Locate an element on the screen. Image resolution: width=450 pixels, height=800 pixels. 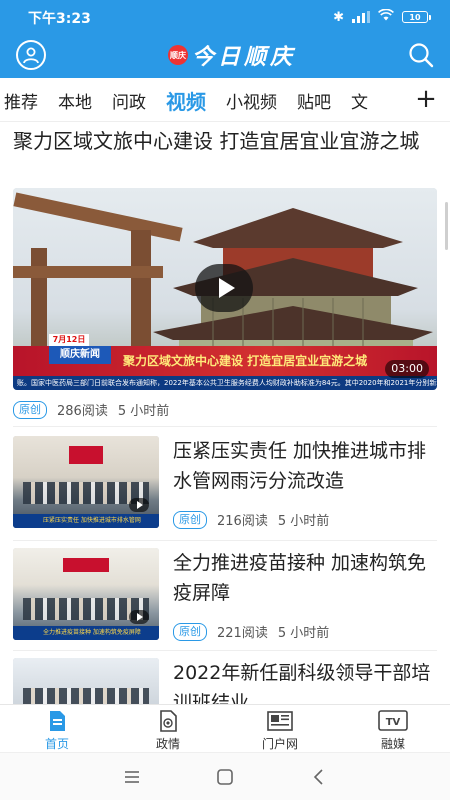
home-doc-icon is located at coordinates (57, 721).